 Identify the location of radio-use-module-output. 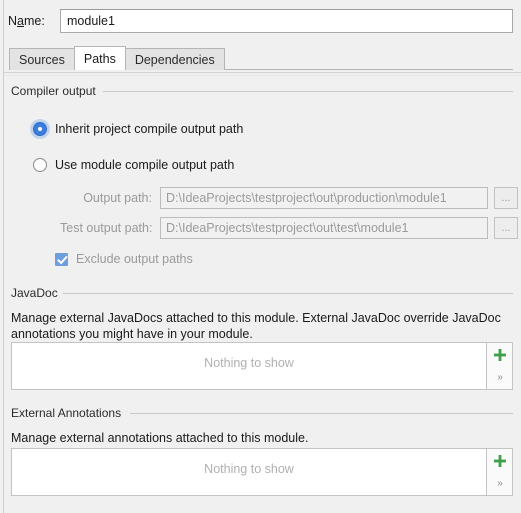
(40, 165).